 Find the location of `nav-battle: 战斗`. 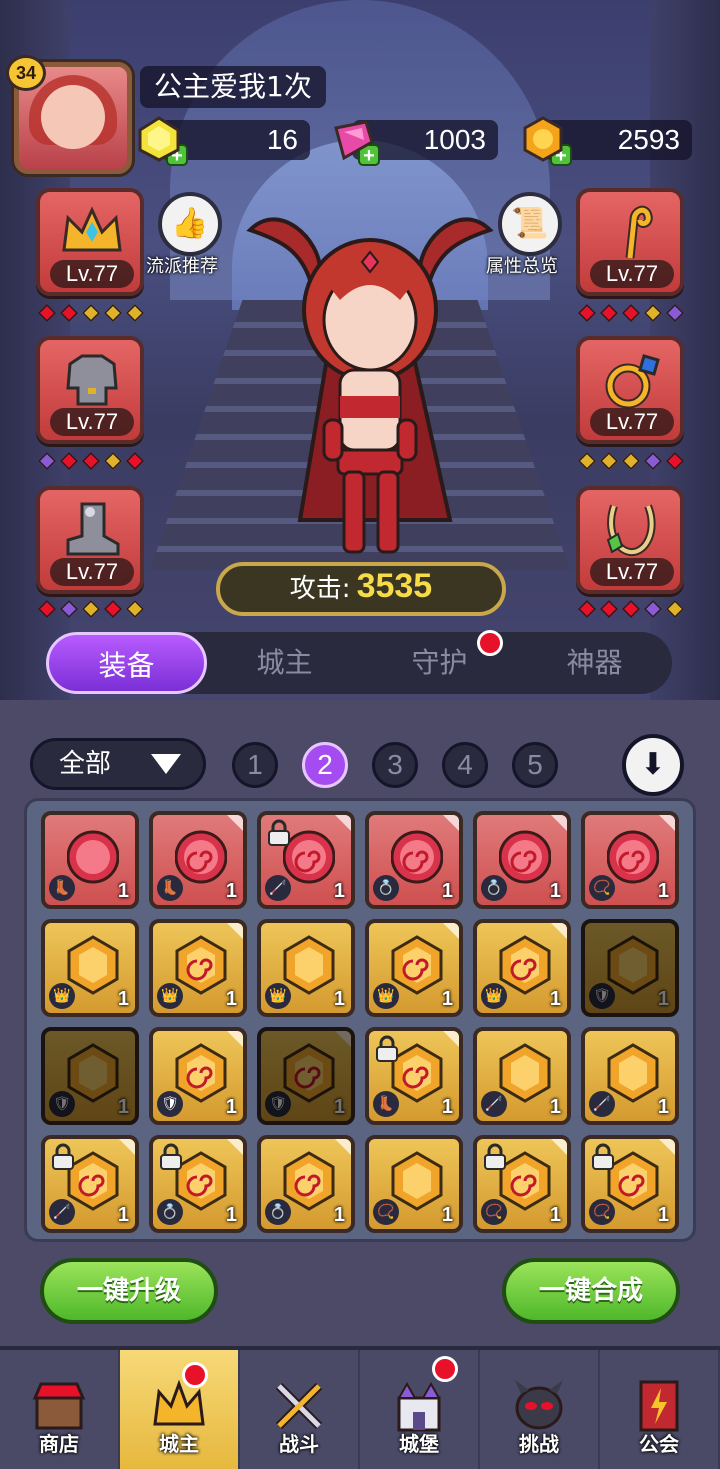

nav-battle: 战斗 is located at coordinates (300, 1409).